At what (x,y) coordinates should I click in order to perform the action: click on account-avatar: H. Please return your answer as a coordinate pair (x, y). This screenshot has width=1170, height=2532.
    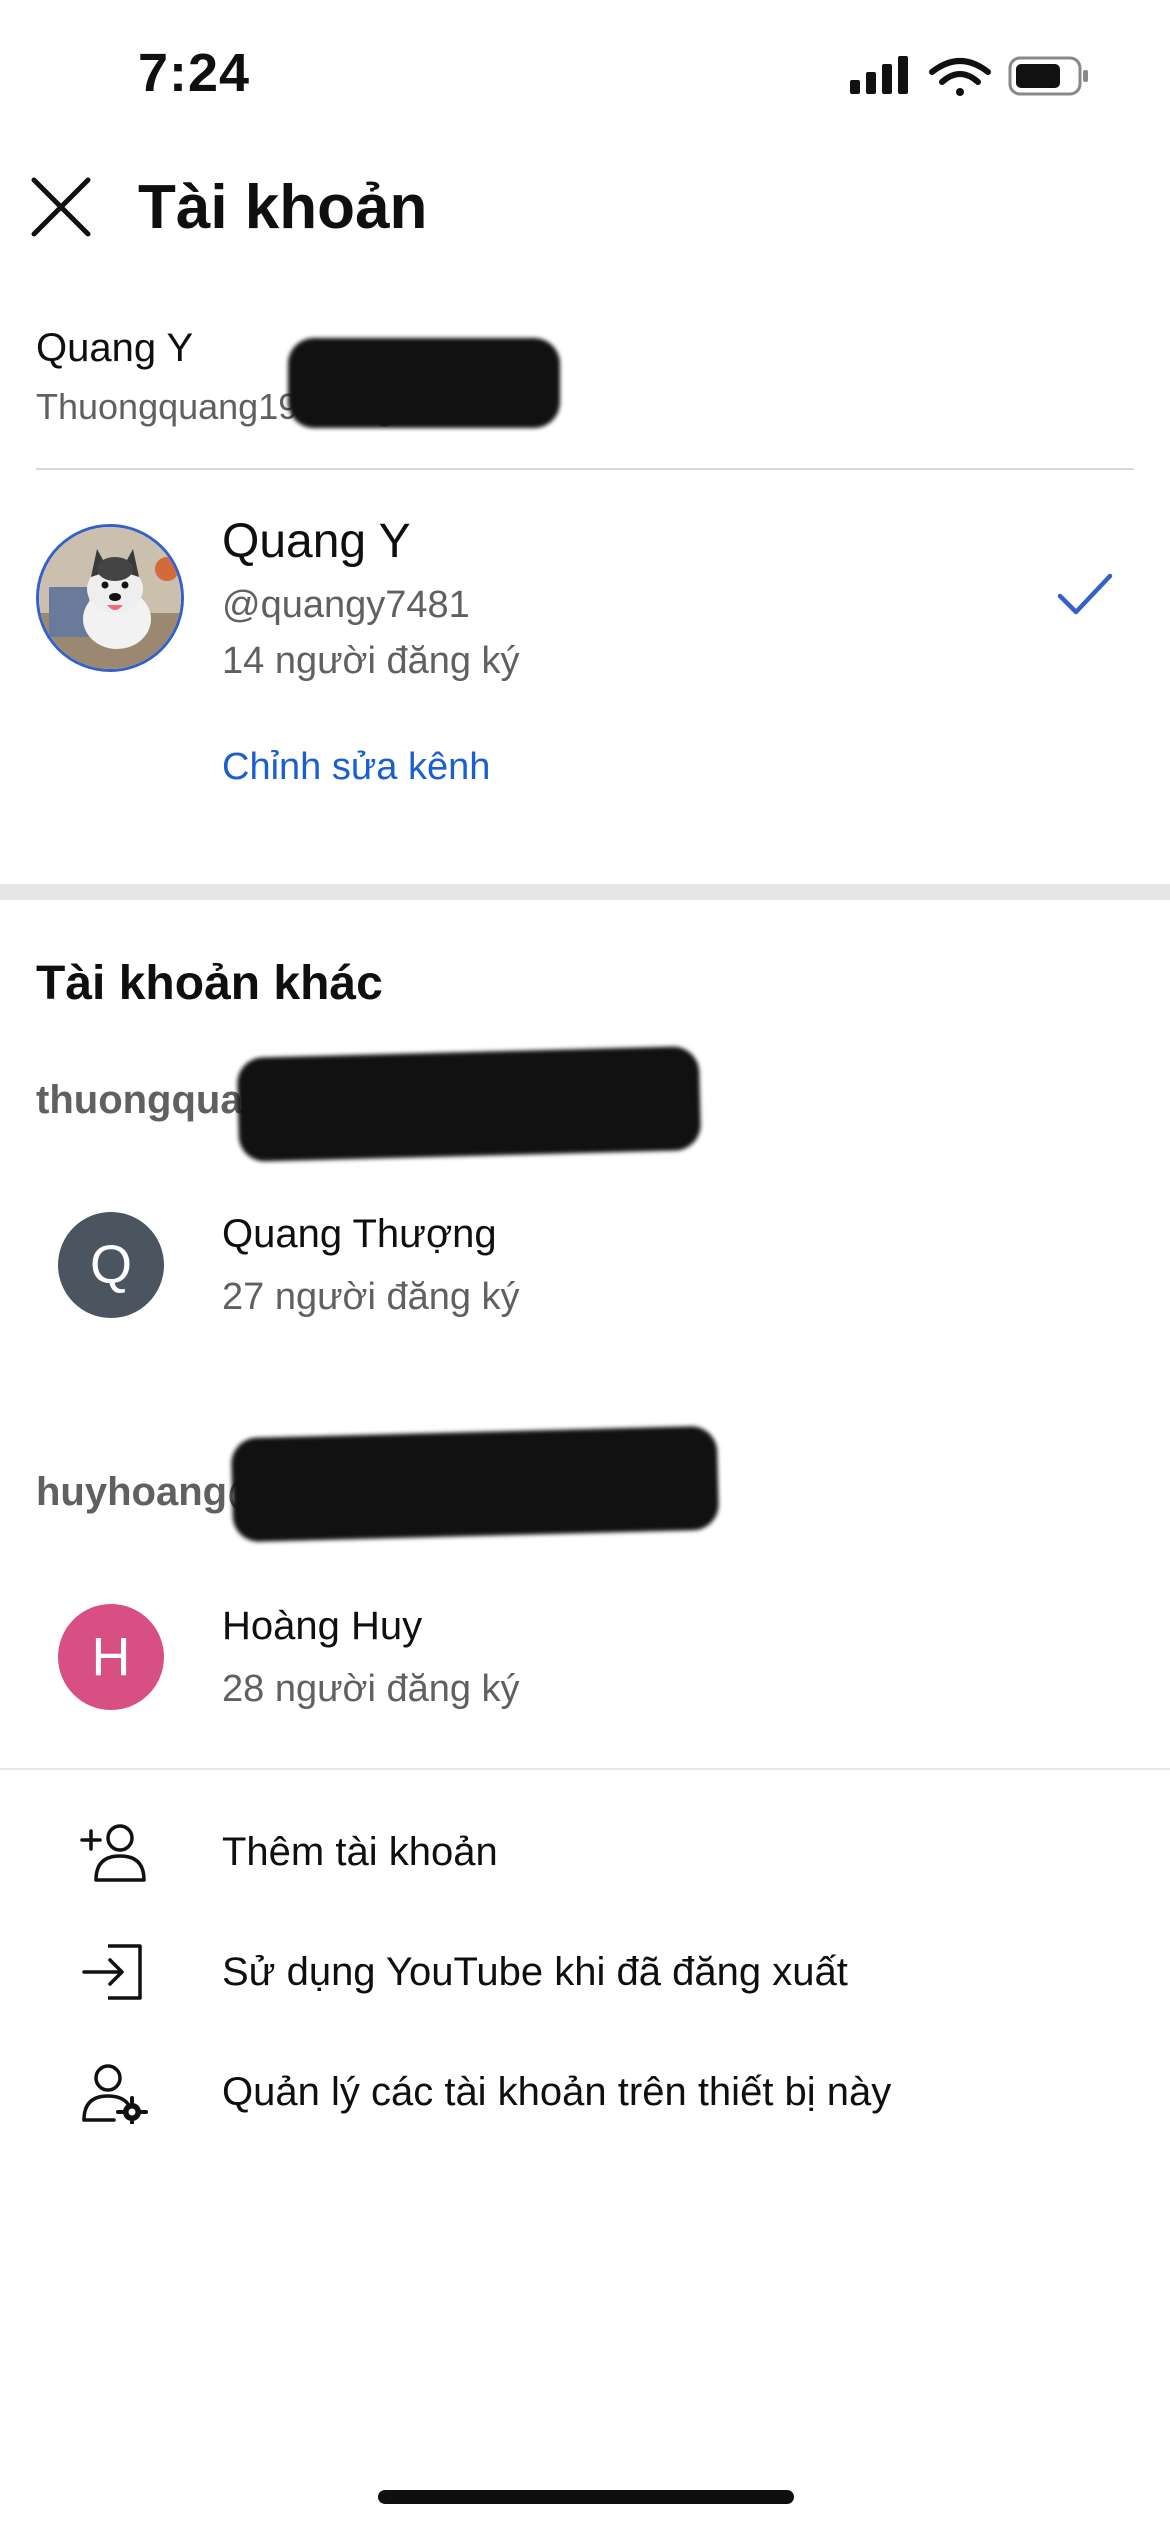
    Looking at the image, I should click on (111, 1657).